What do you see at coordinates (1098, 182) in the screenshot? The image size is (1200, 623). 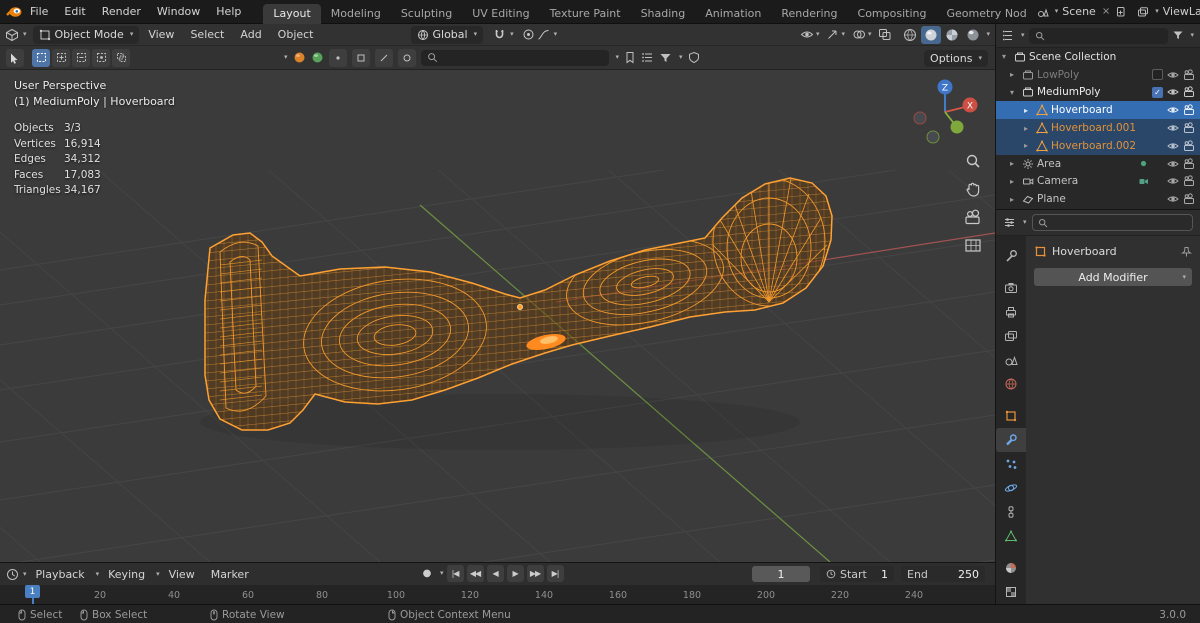 I see `outliner-row-camera: ▸ Camera` at bounding box center [1098, 182].